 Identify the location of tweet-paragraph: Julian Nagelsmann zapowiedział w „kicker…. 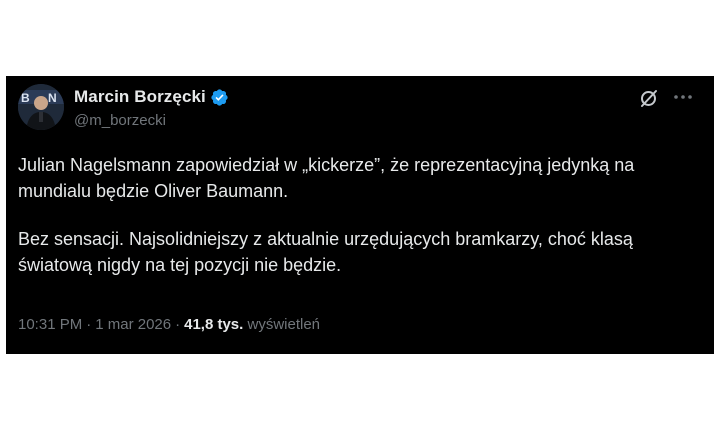
(326, 178).